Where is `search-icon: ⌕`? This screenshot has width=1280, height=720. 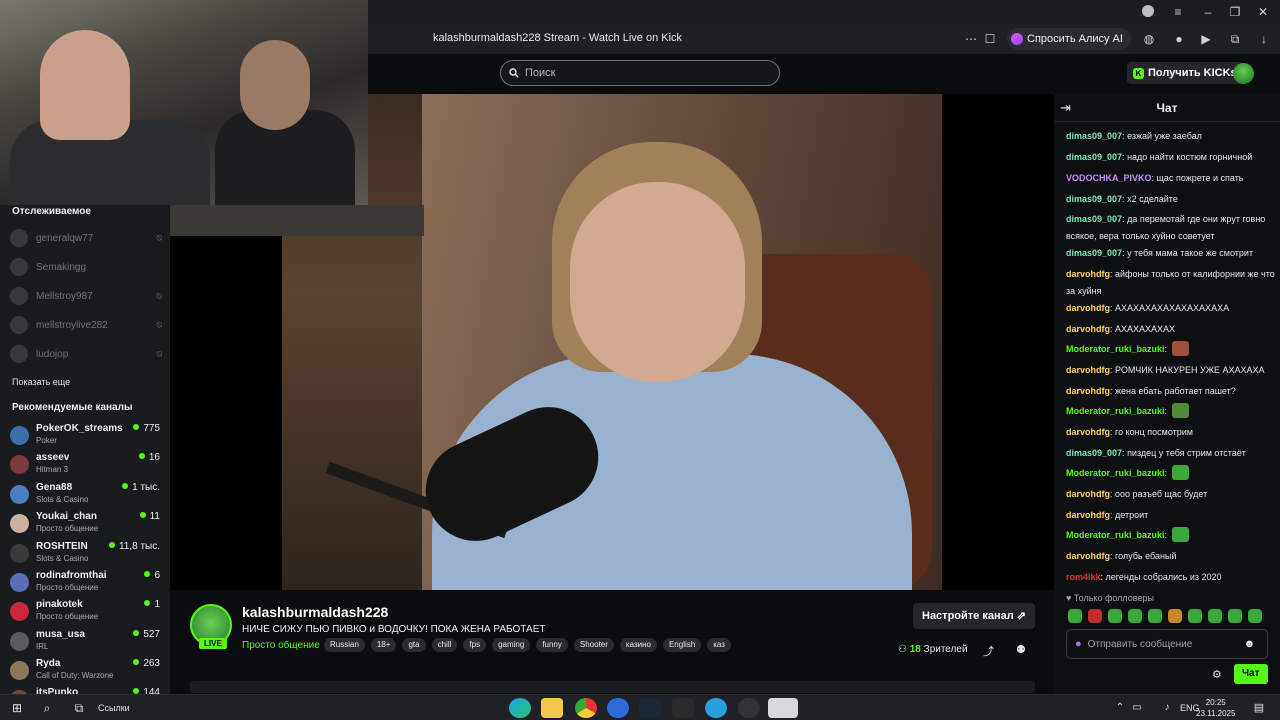
search-icon: ⌕ is located at coordinates (47, 708).